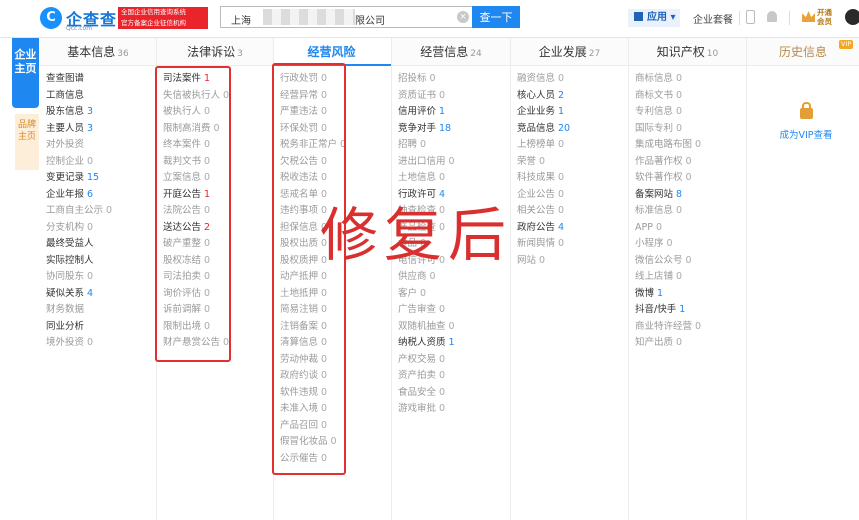  What do you see at coordinates (79, 294) in the screenshot?
I see `category-link: 疑似关系 4` at bounding box center [79, 294].